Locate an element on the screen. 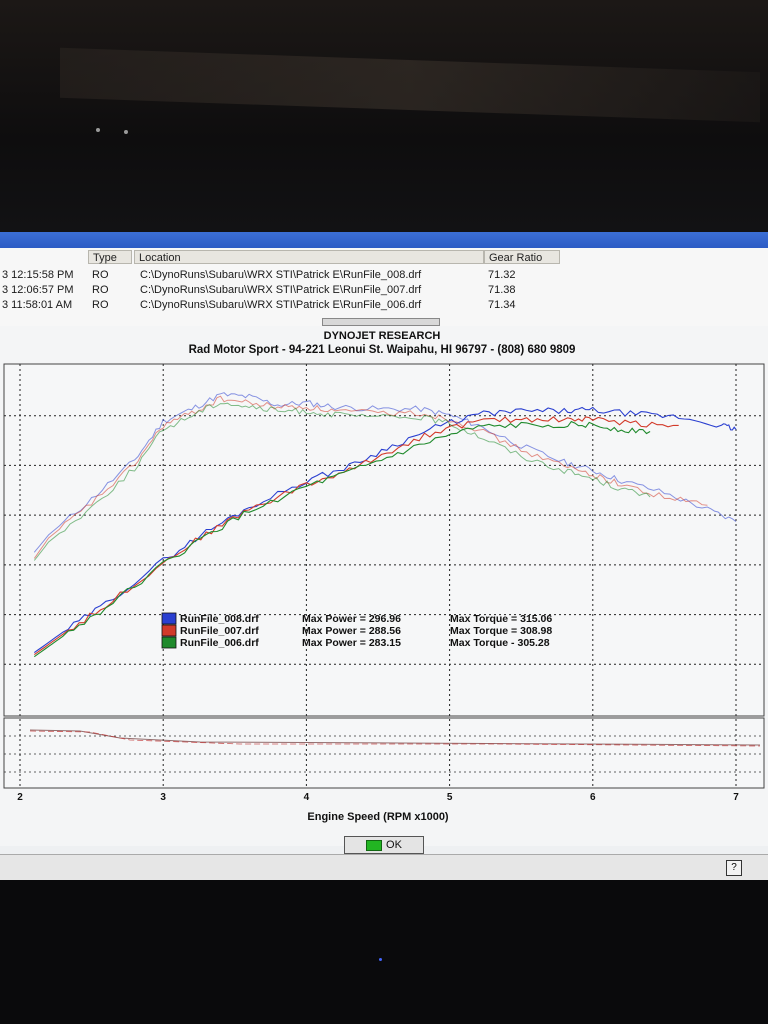 This screenshot has width=768, height=1024. legend-max-power: Max Power = 296.96 is located at coordinates (351, 619).